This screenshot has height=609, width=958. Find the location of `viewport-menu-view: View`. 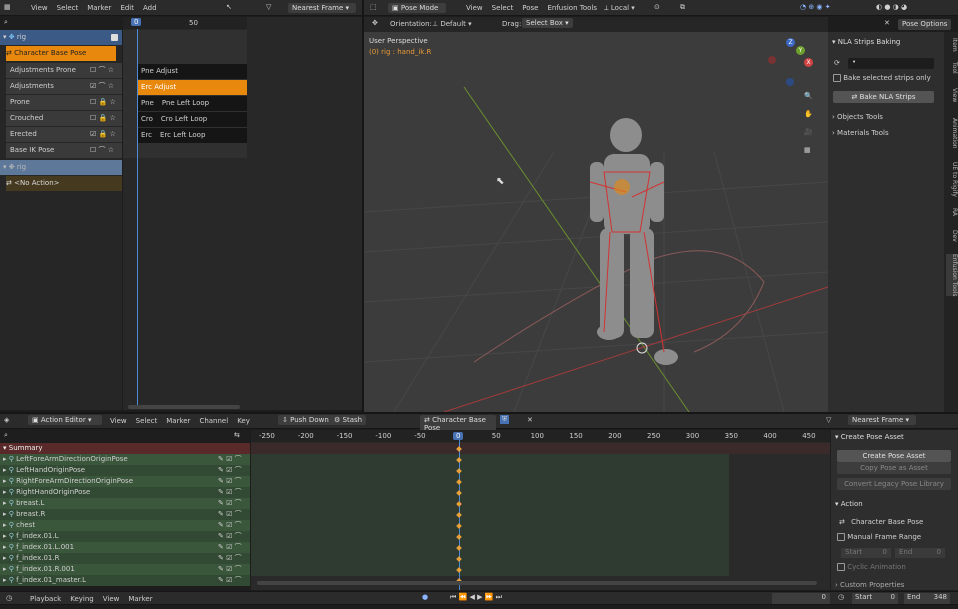

viewport-menu-view: View is located at coordinates (474, 8).